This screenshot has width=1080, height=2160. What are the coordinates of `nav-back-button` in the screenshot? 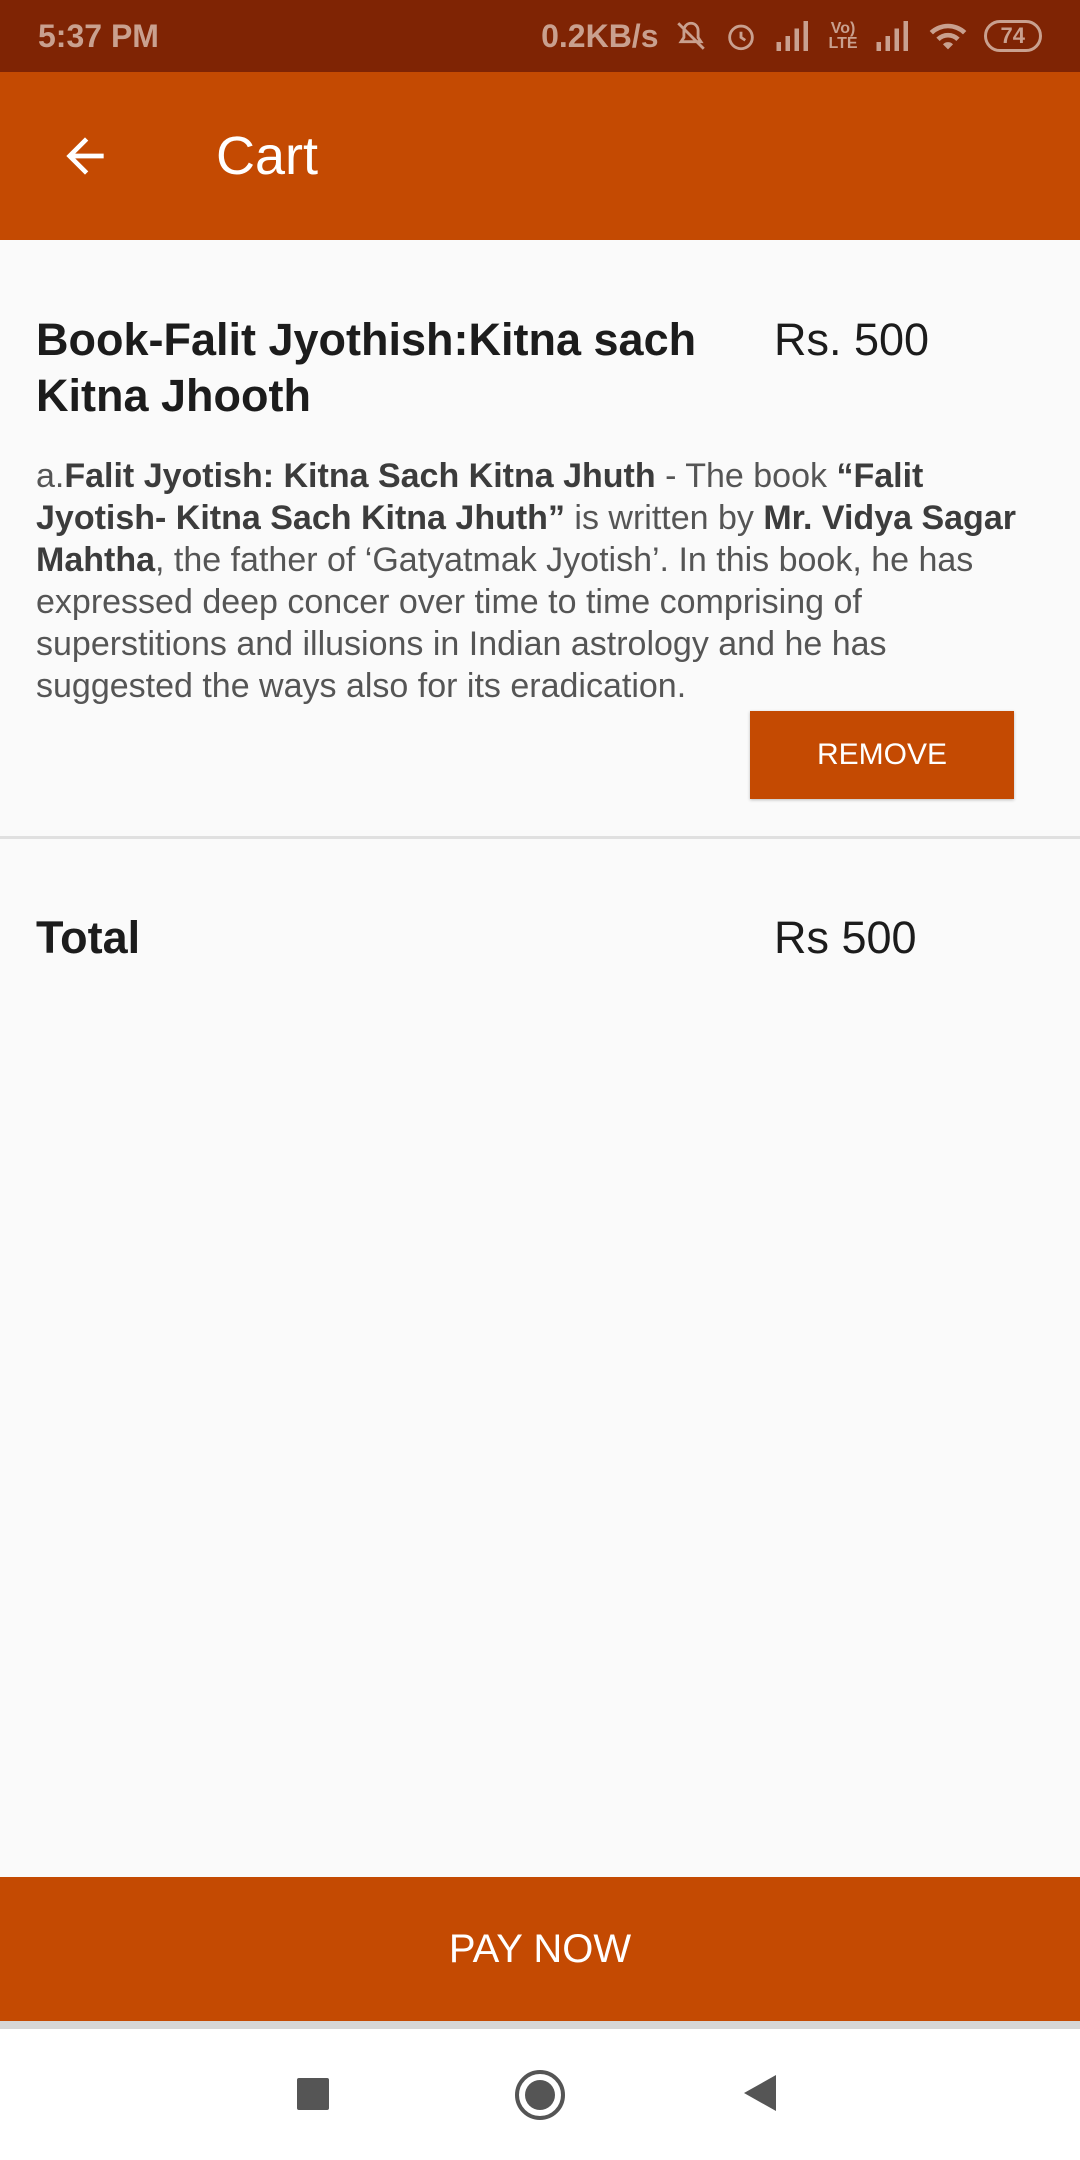 It's located at (760, 2093).